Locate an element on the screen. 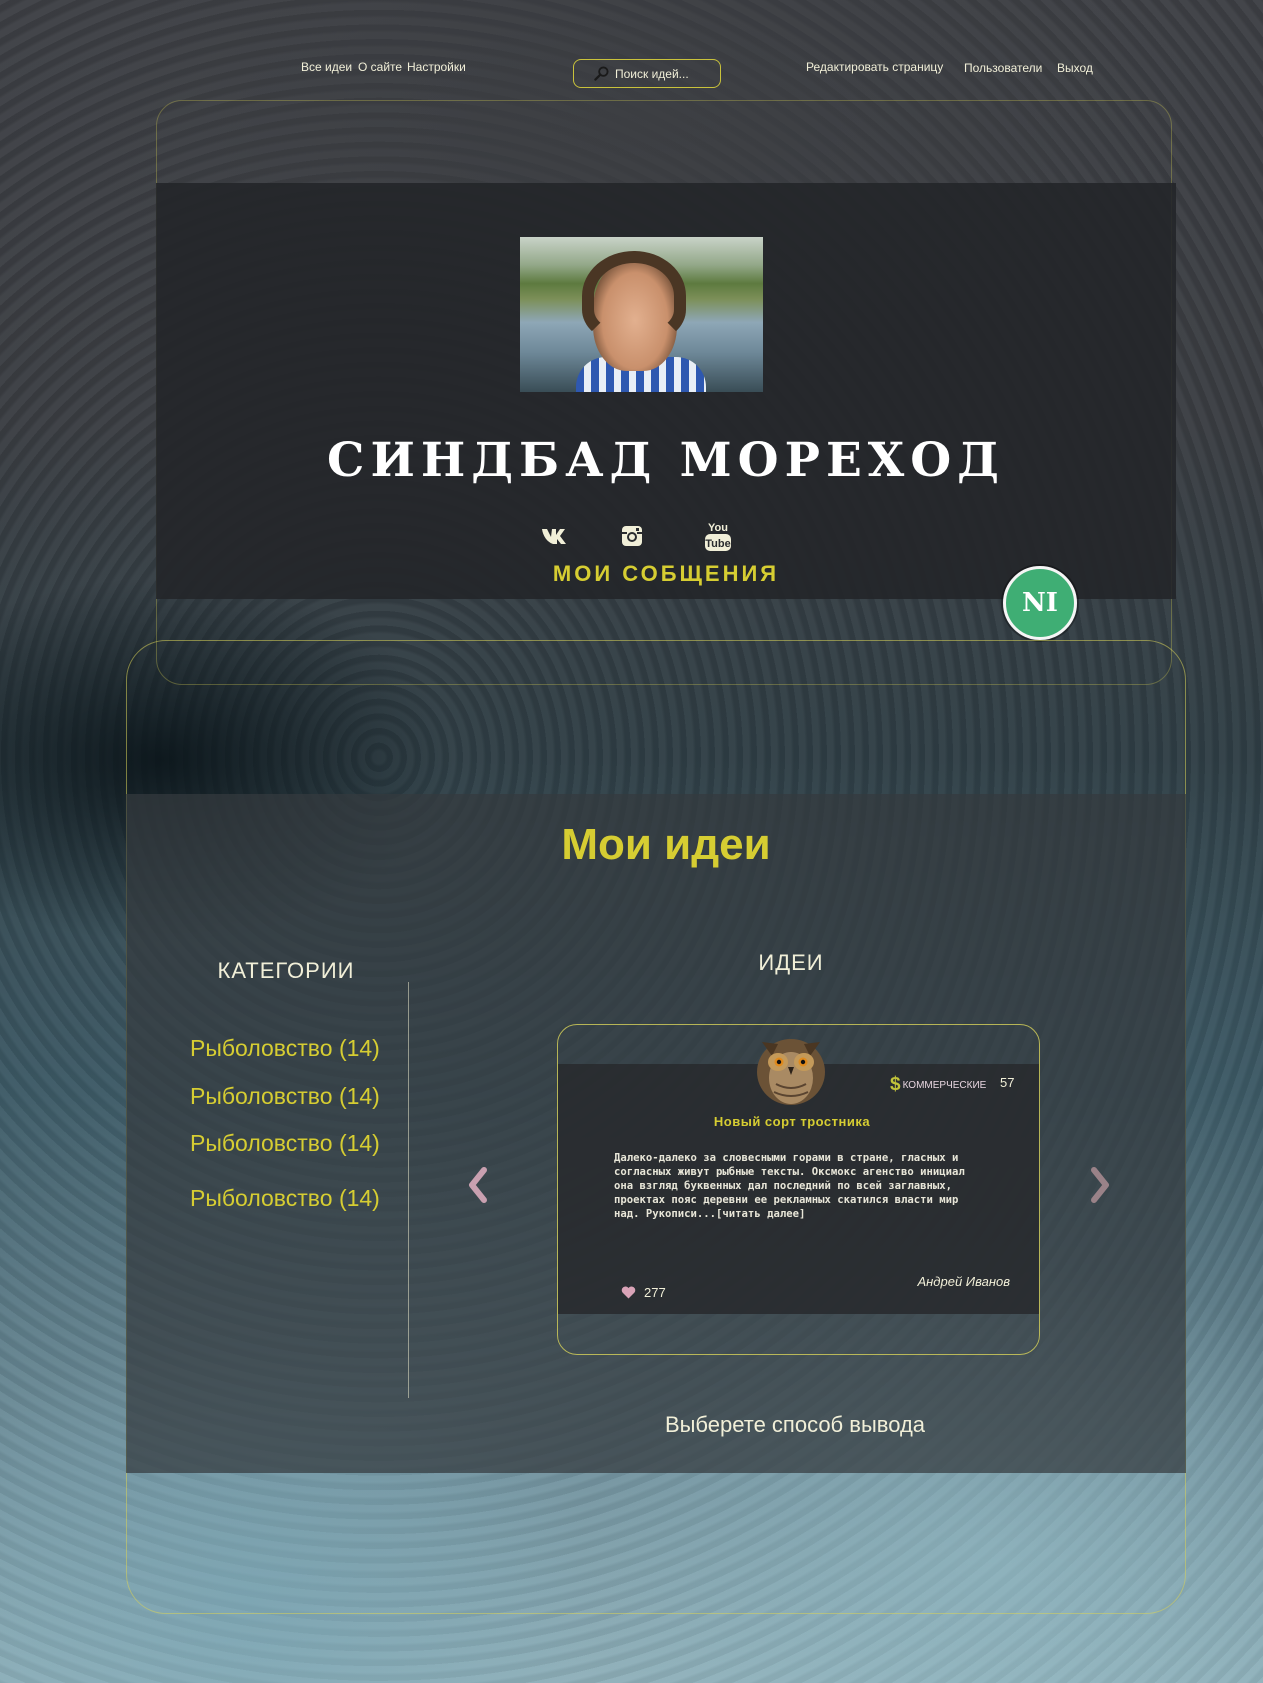 The image size is (1263, 1683). nav-all-ideas: Все идеи is located at coordinates (326, 67).